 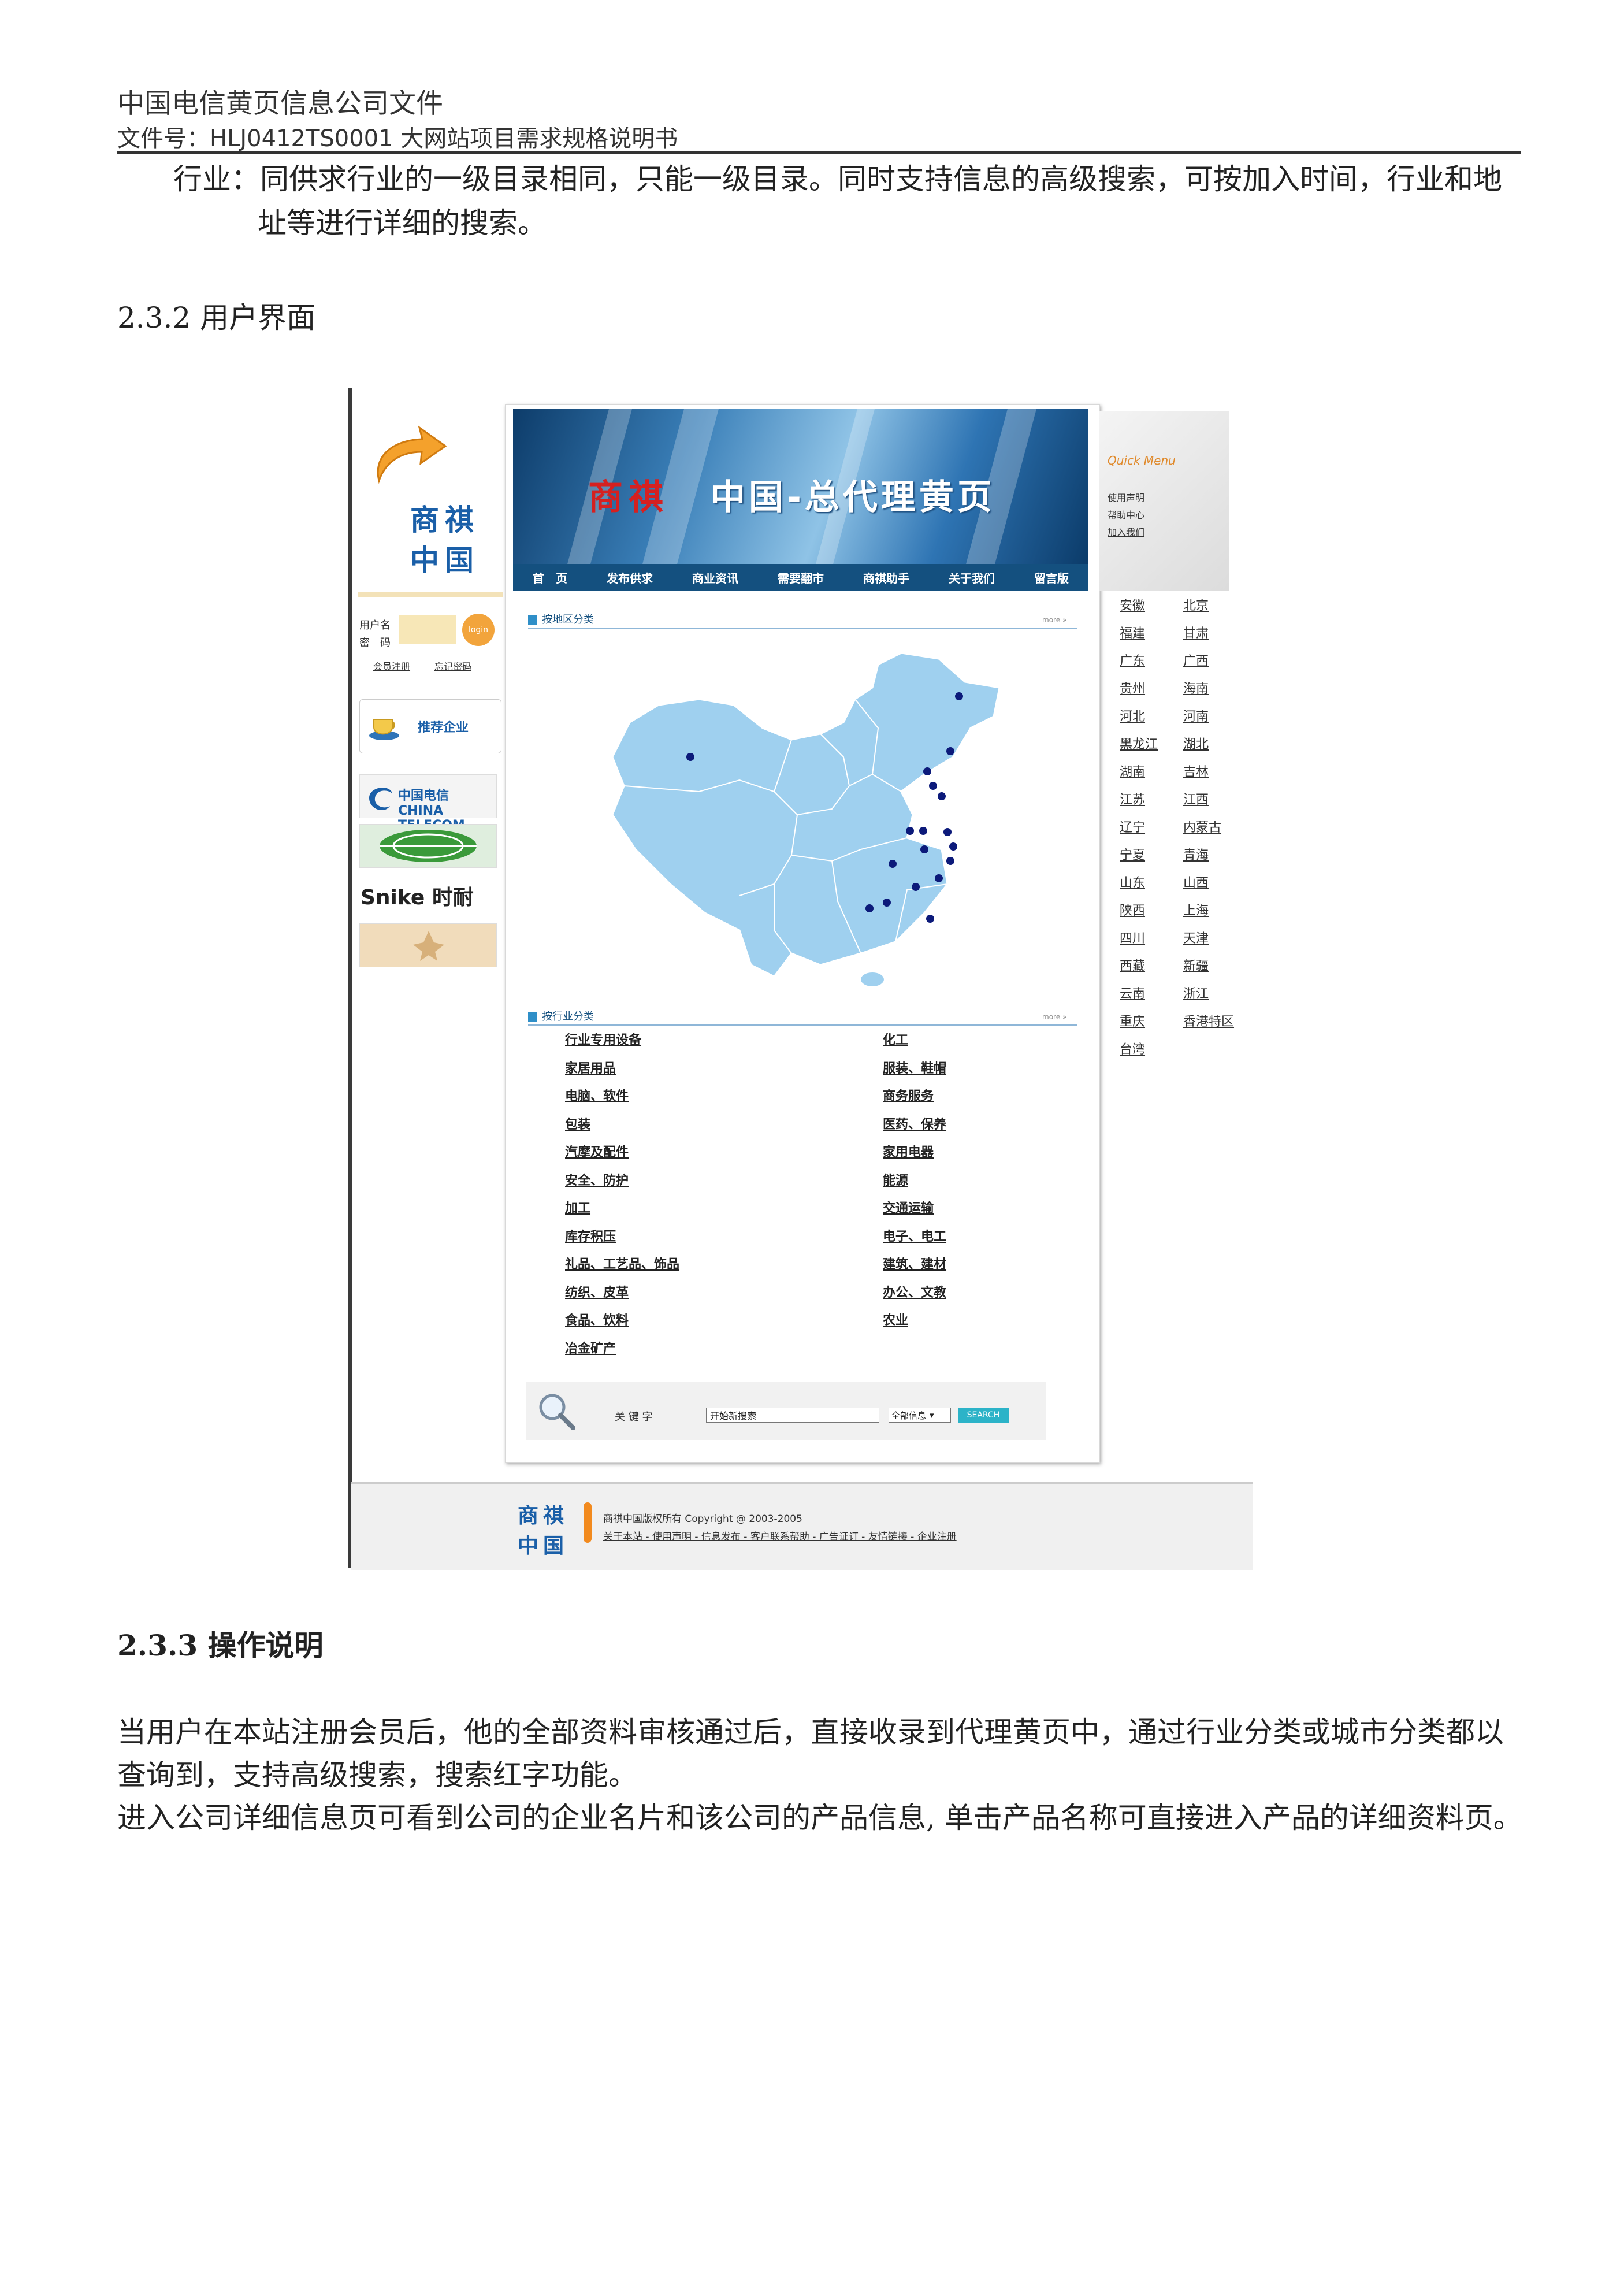 What do you see at coordinates (1132, 882) in the screenshot?
I see `region-link: 山东` at bounding box center [1132, 882].